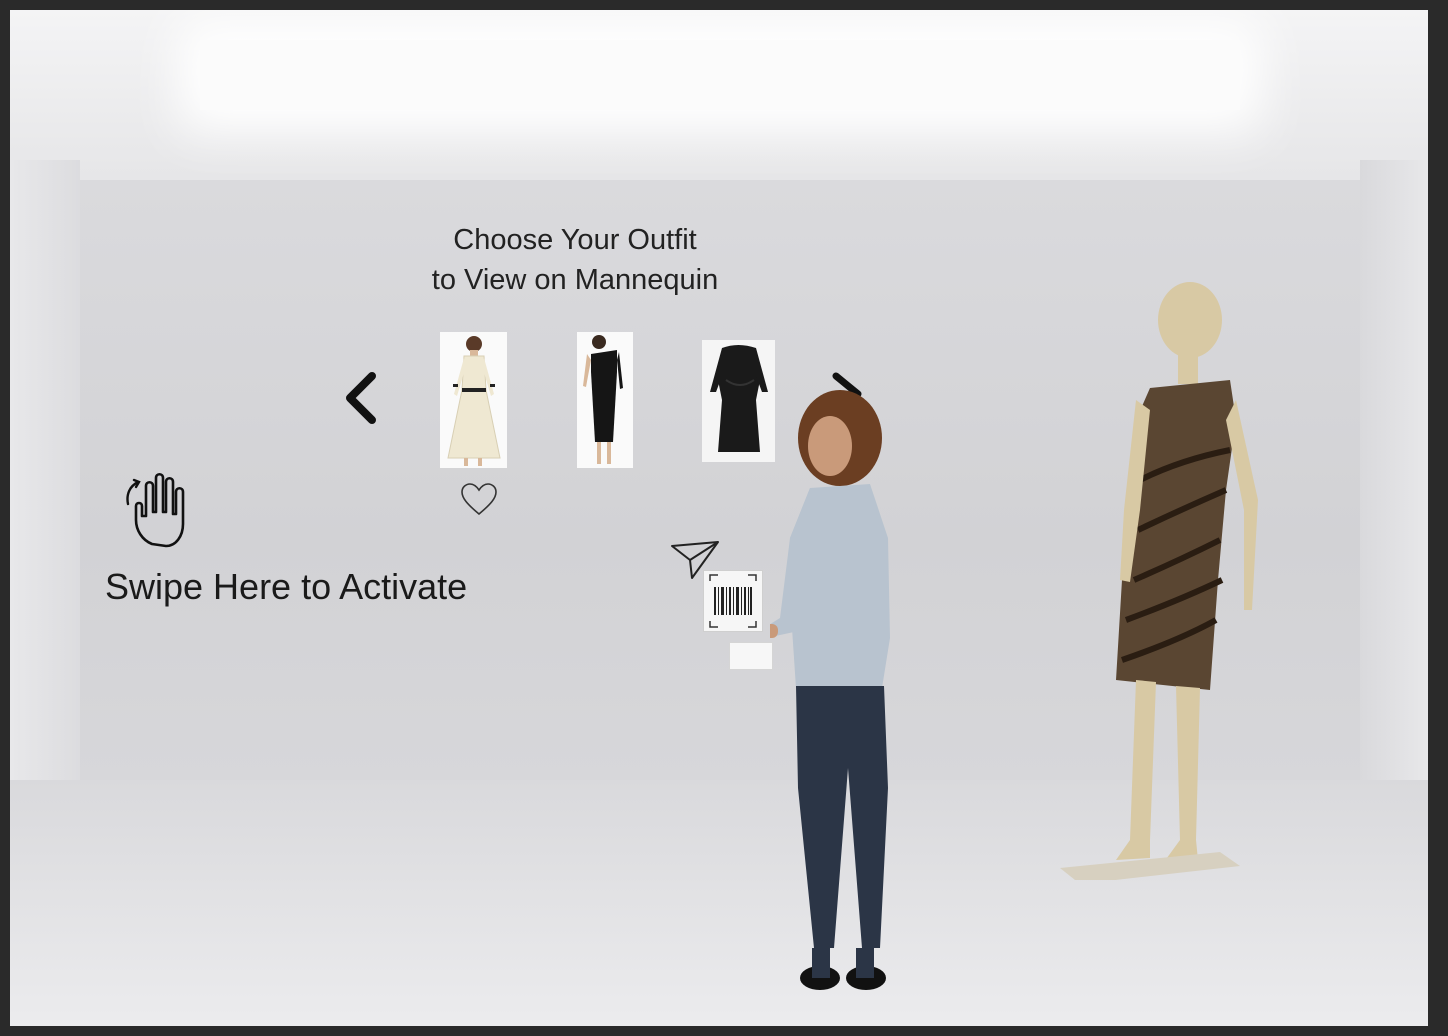 Image resolution: width=1448 pixels, height=1036 pixels. What do you see at coordinates (45, 490) in the screenshot?
I see `left-wall` at bounding box center [45, 490].